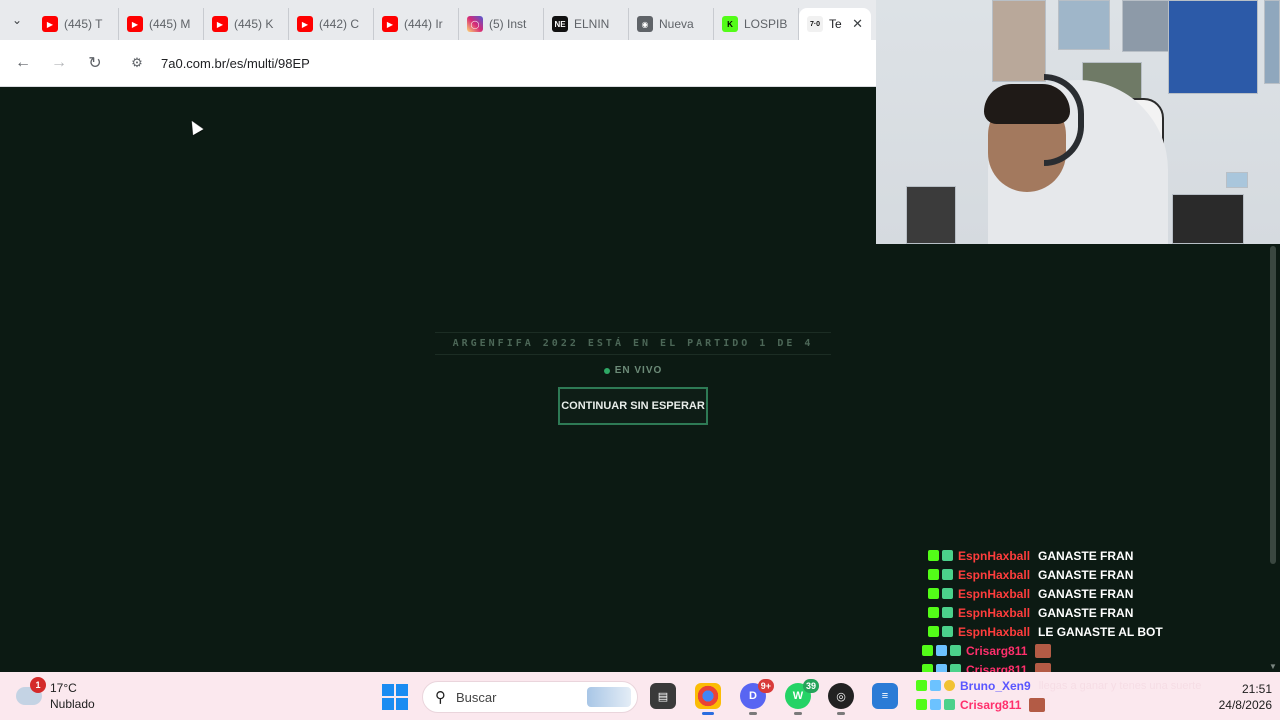 This screenshot has height=720, width=1280. Describe the element at coordinates (730, 24) in the screenshot. I see `kick-icon: K` at that location.